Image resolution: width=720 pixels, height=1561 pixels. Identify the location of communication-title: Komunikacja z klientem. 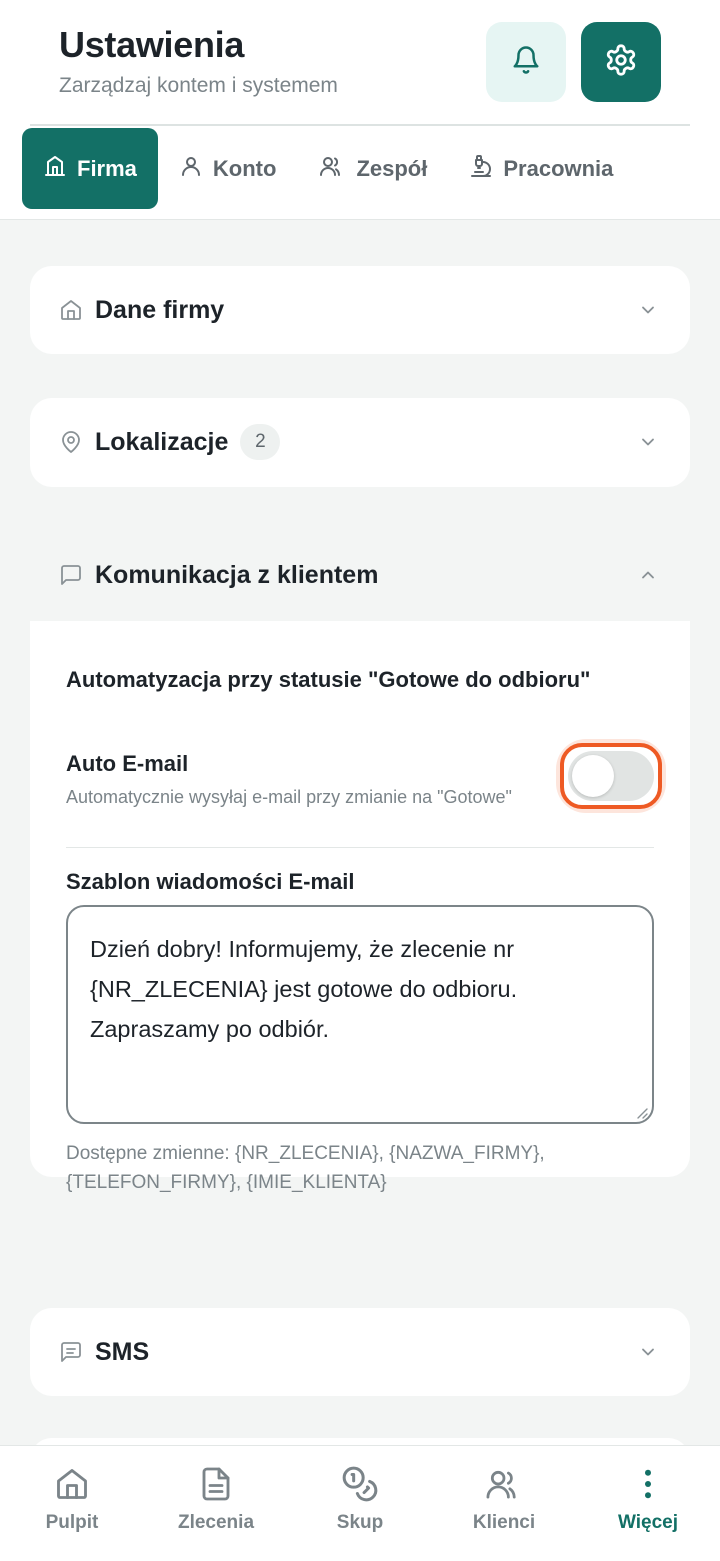
(237, 574).